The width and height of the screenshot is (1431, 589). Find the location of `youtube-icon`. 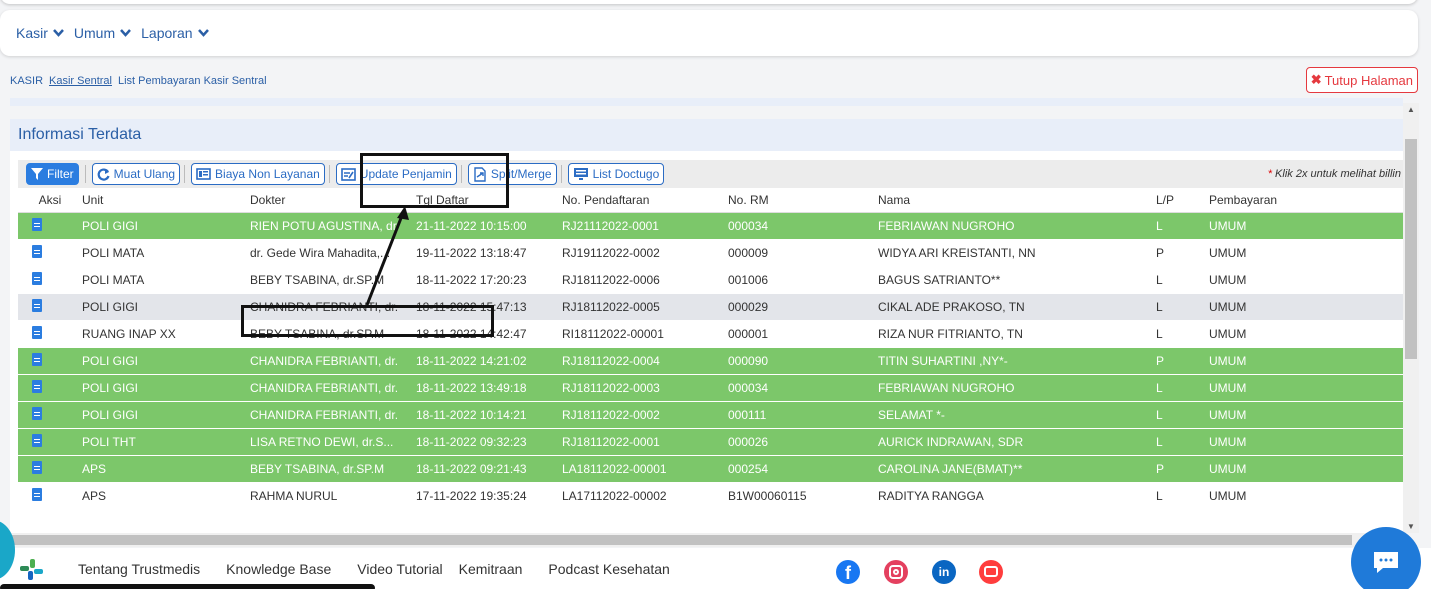

youtube-icon is located at coordinates (991, 572).